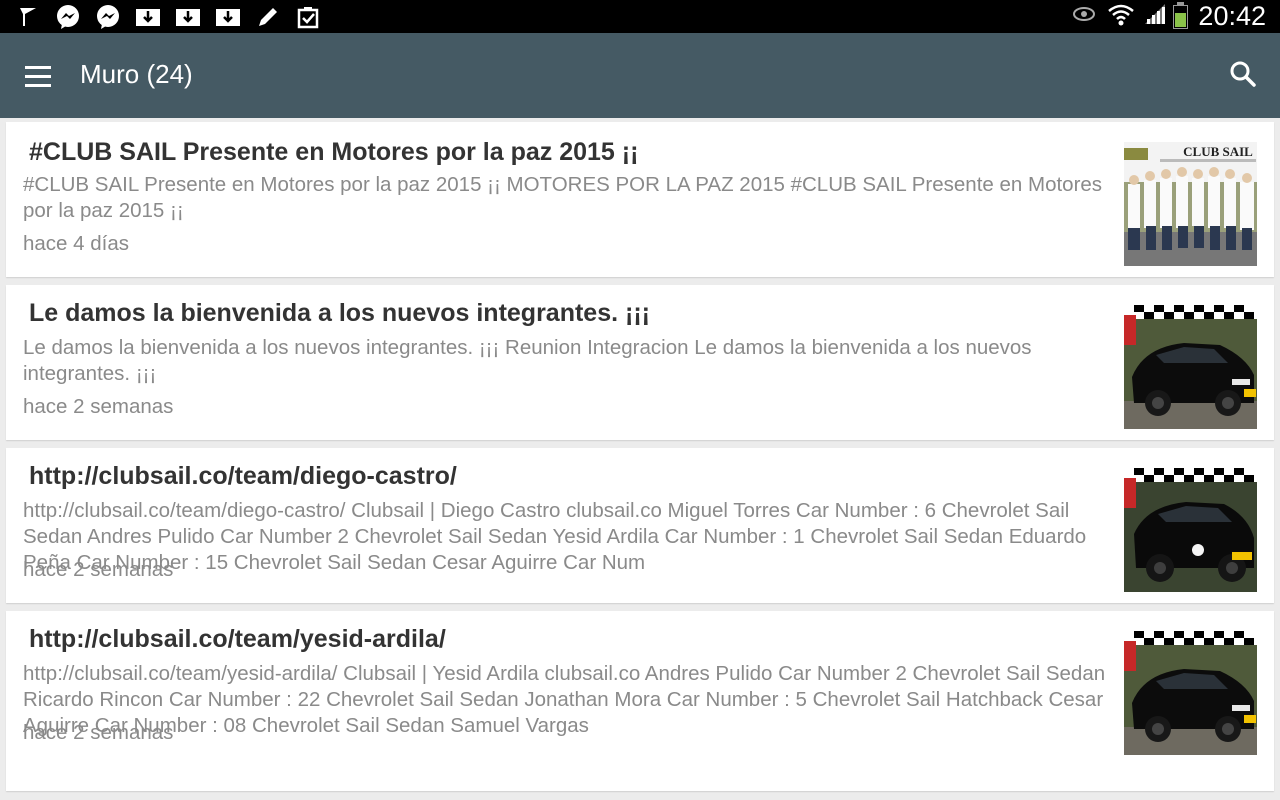 The image size is (1280, 800). I want to click on post-thumbnail: CLUB SAIL, so click(1190, 204).